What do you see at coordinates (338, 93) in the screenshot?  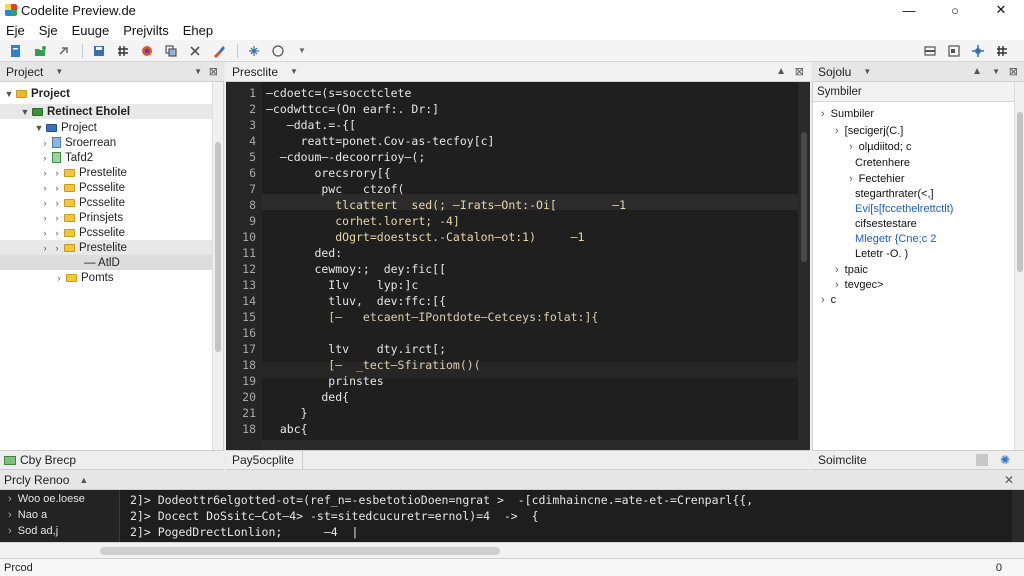 I see `code-line: —cdoetc=(s=socctclete` at bounding box center [338, 93].